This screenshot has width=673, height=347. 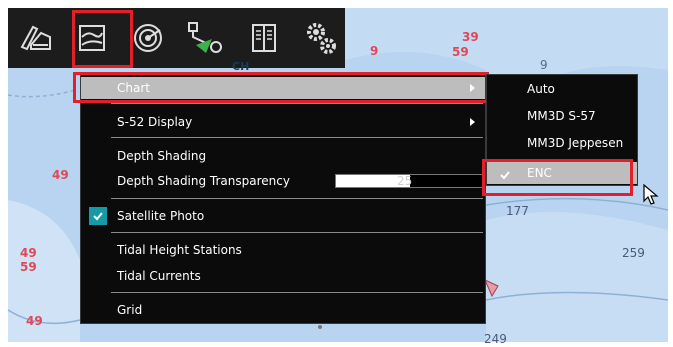 I want to click on menu-item-label: Grid, so click(x=130, y=310).